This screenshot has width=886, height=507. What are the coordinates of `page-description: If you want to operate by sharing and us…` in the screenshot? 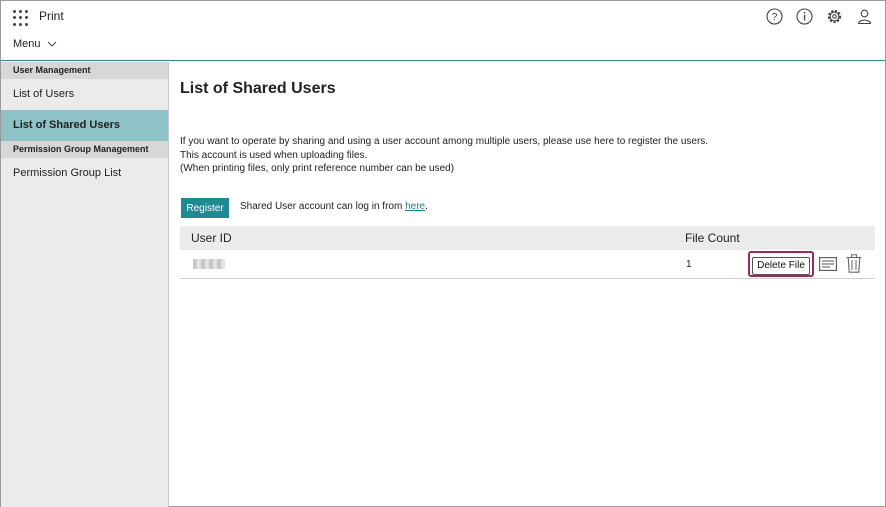 It's located at (444, 155).